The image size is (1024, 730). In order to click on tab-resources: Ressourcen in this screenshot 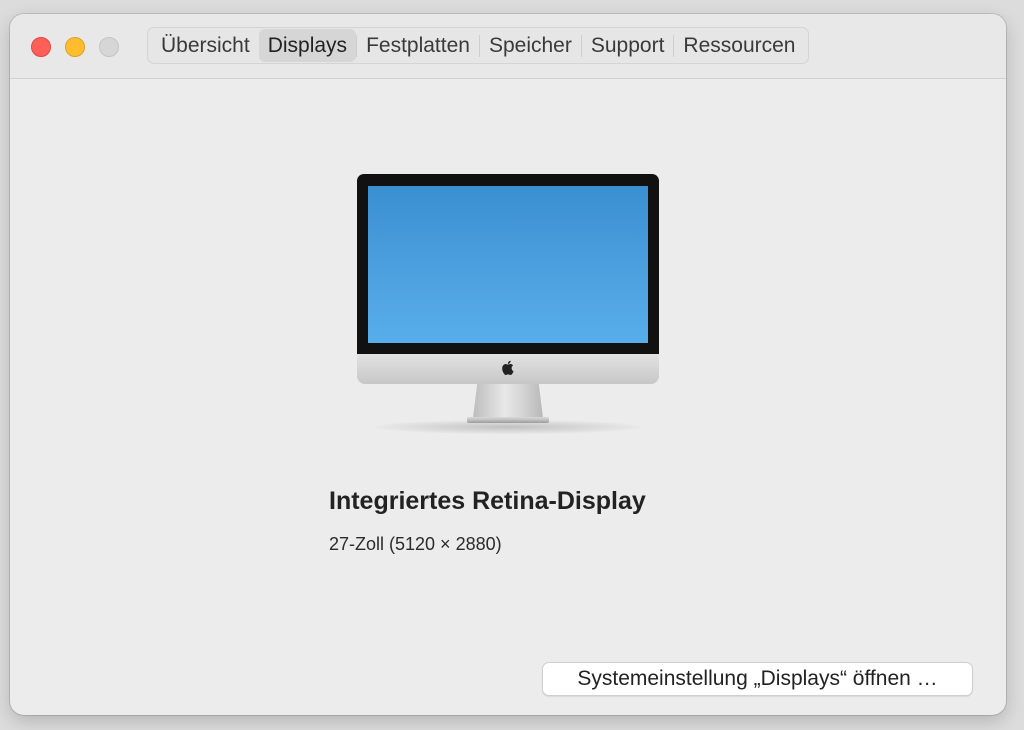, I will do `click(739, 45)`.